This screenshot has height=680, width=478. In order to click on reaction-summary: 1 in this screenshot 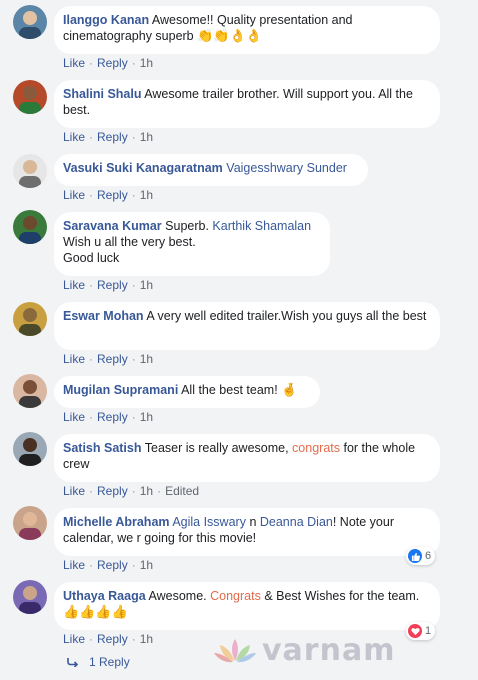, I will do `click(421, 631)`.